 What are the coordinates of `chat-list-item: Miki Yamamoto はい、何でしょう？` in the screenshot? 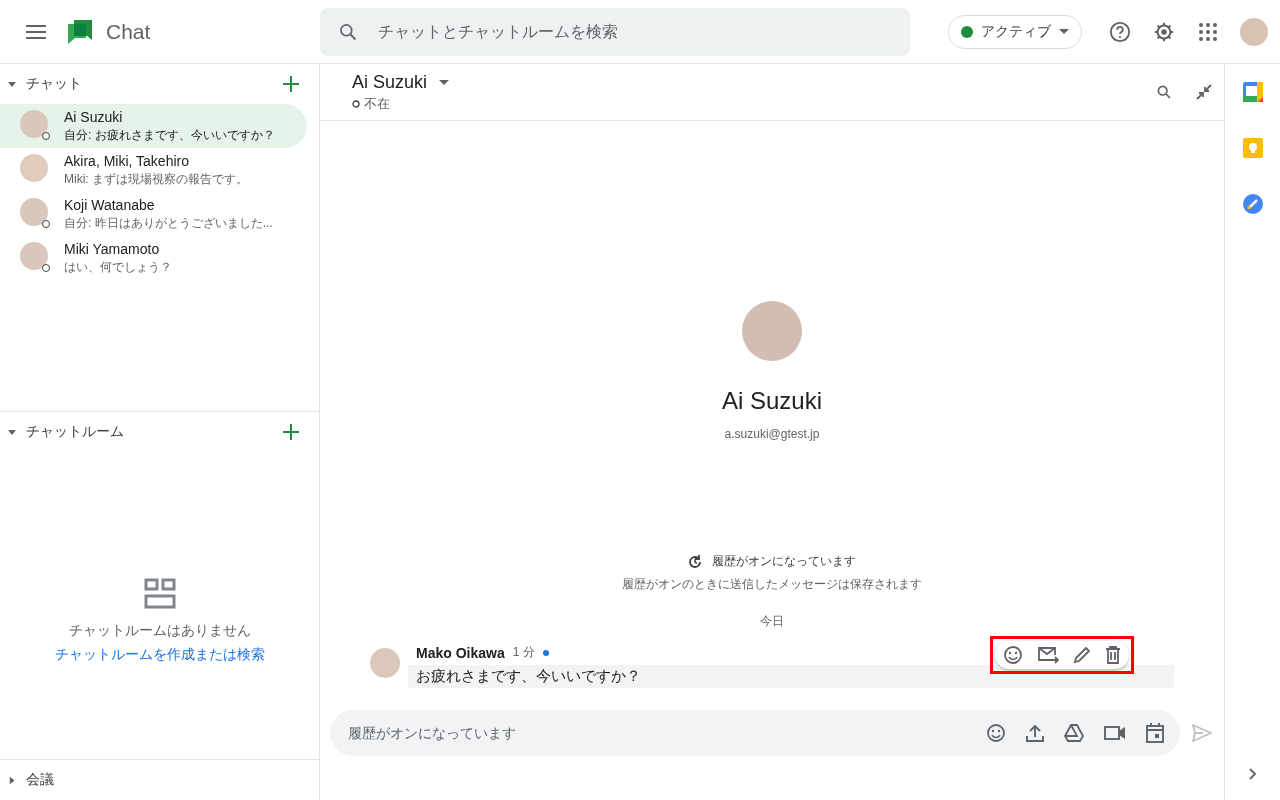 It's located at (153, 258).